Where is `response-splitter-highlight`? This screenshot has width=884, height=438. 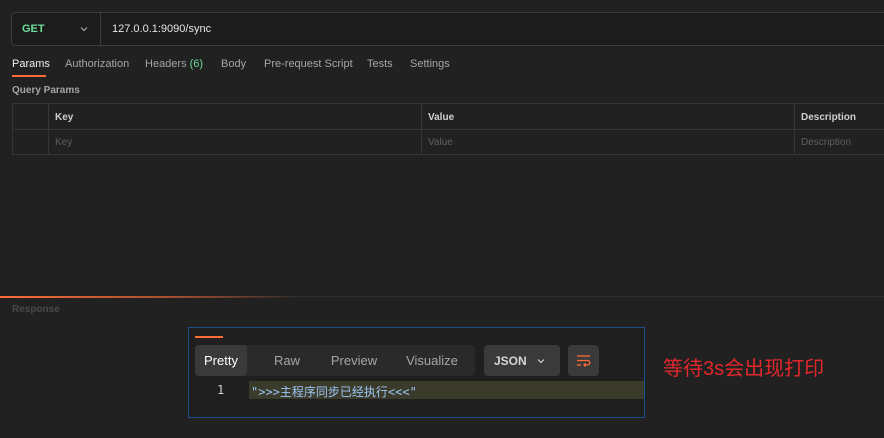
response-splitter-highlight is located at coordinates (150, 297).